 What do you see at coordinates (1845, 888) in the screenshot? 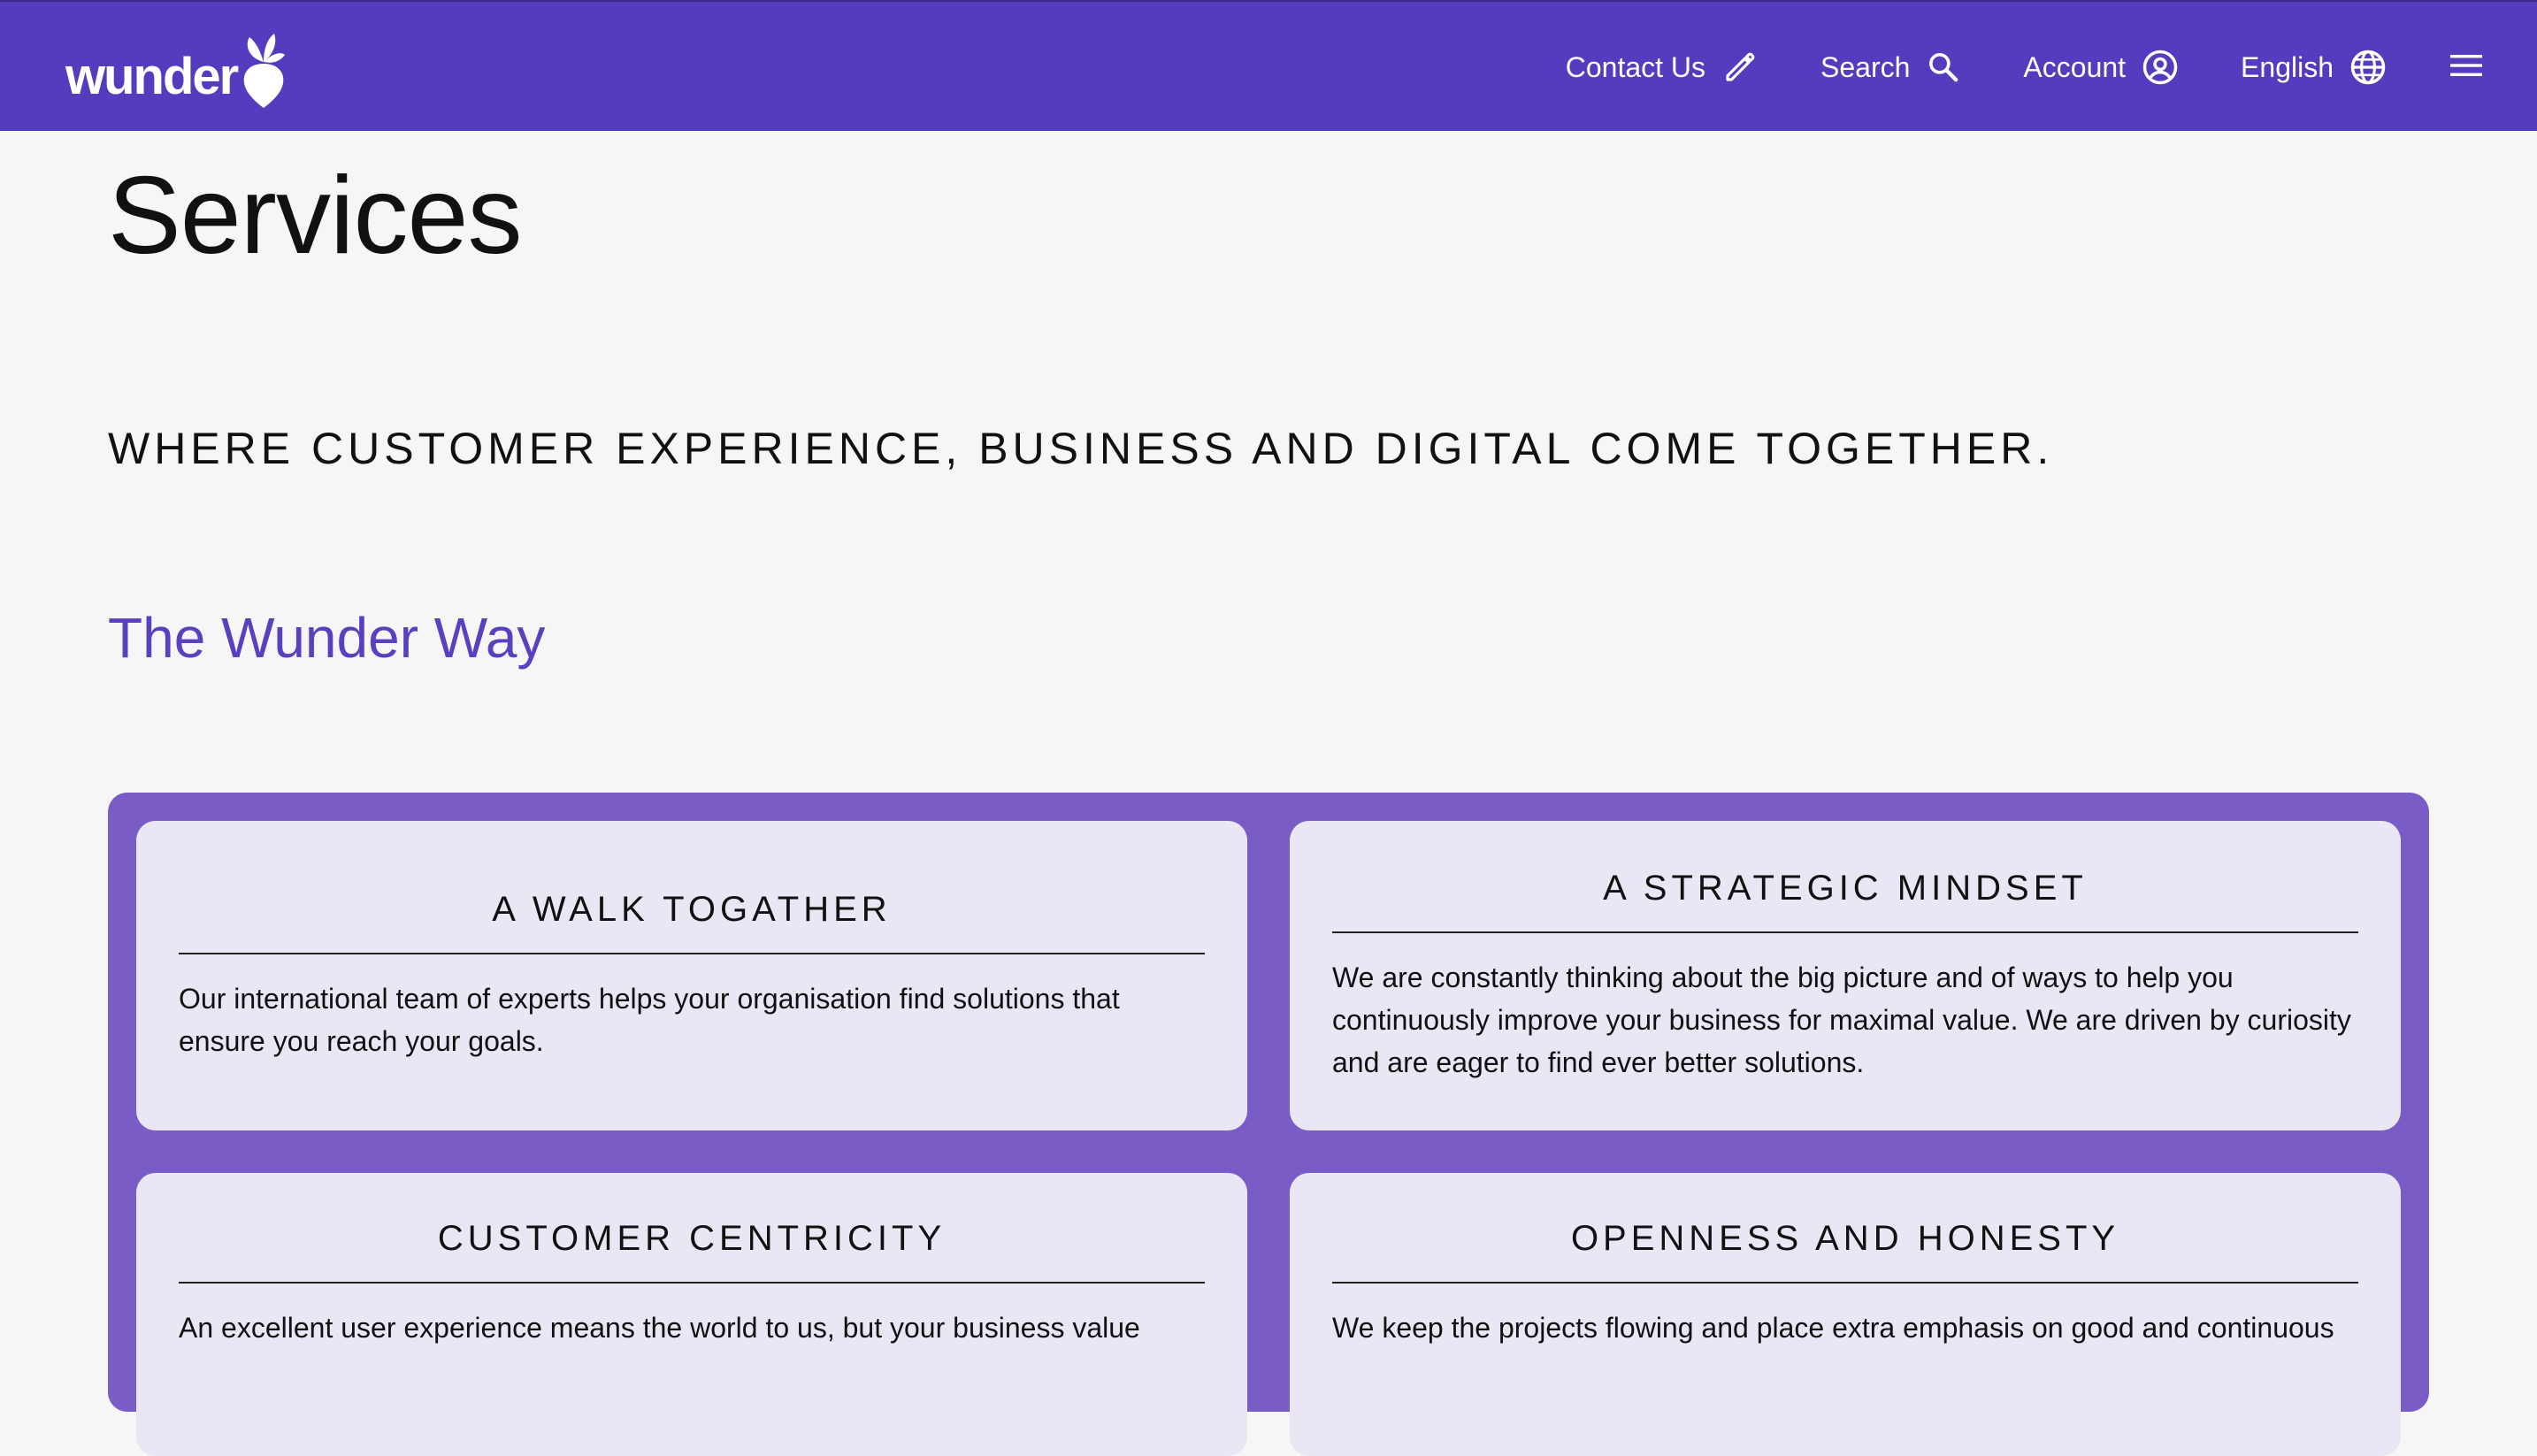
I see `value-card-title: A STRATEGIC MINDSET` at bounding box center [1845, 888].